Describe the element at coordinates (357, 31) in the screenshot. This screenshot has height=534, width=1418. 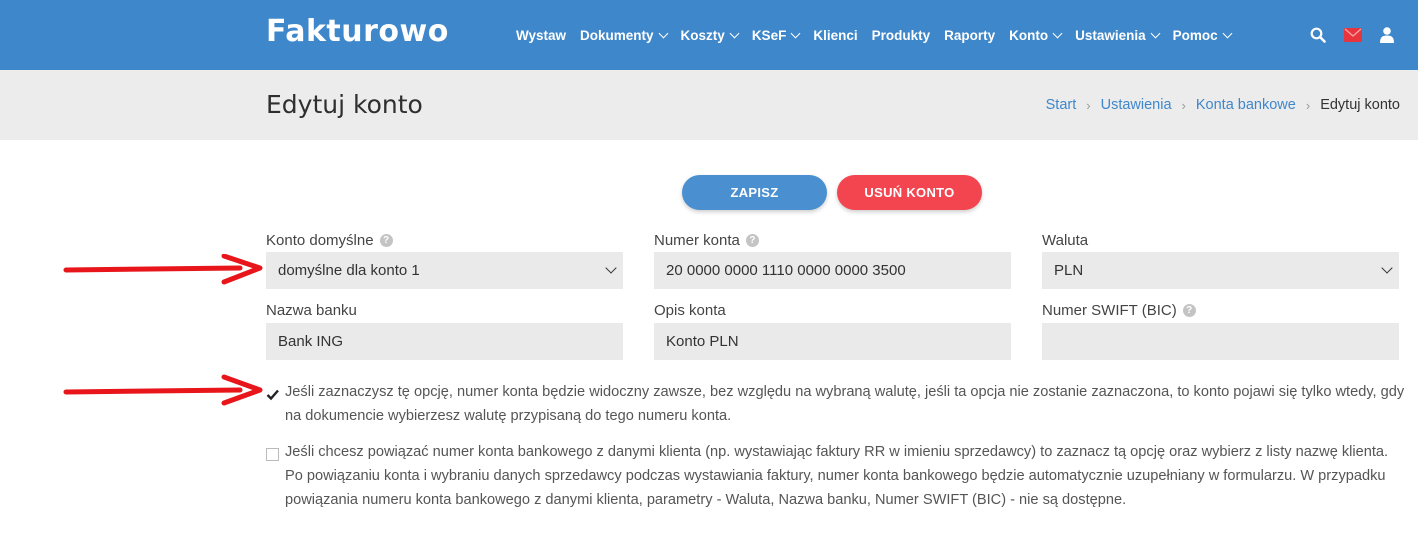
I see `logo: Fakturowo` at that location.